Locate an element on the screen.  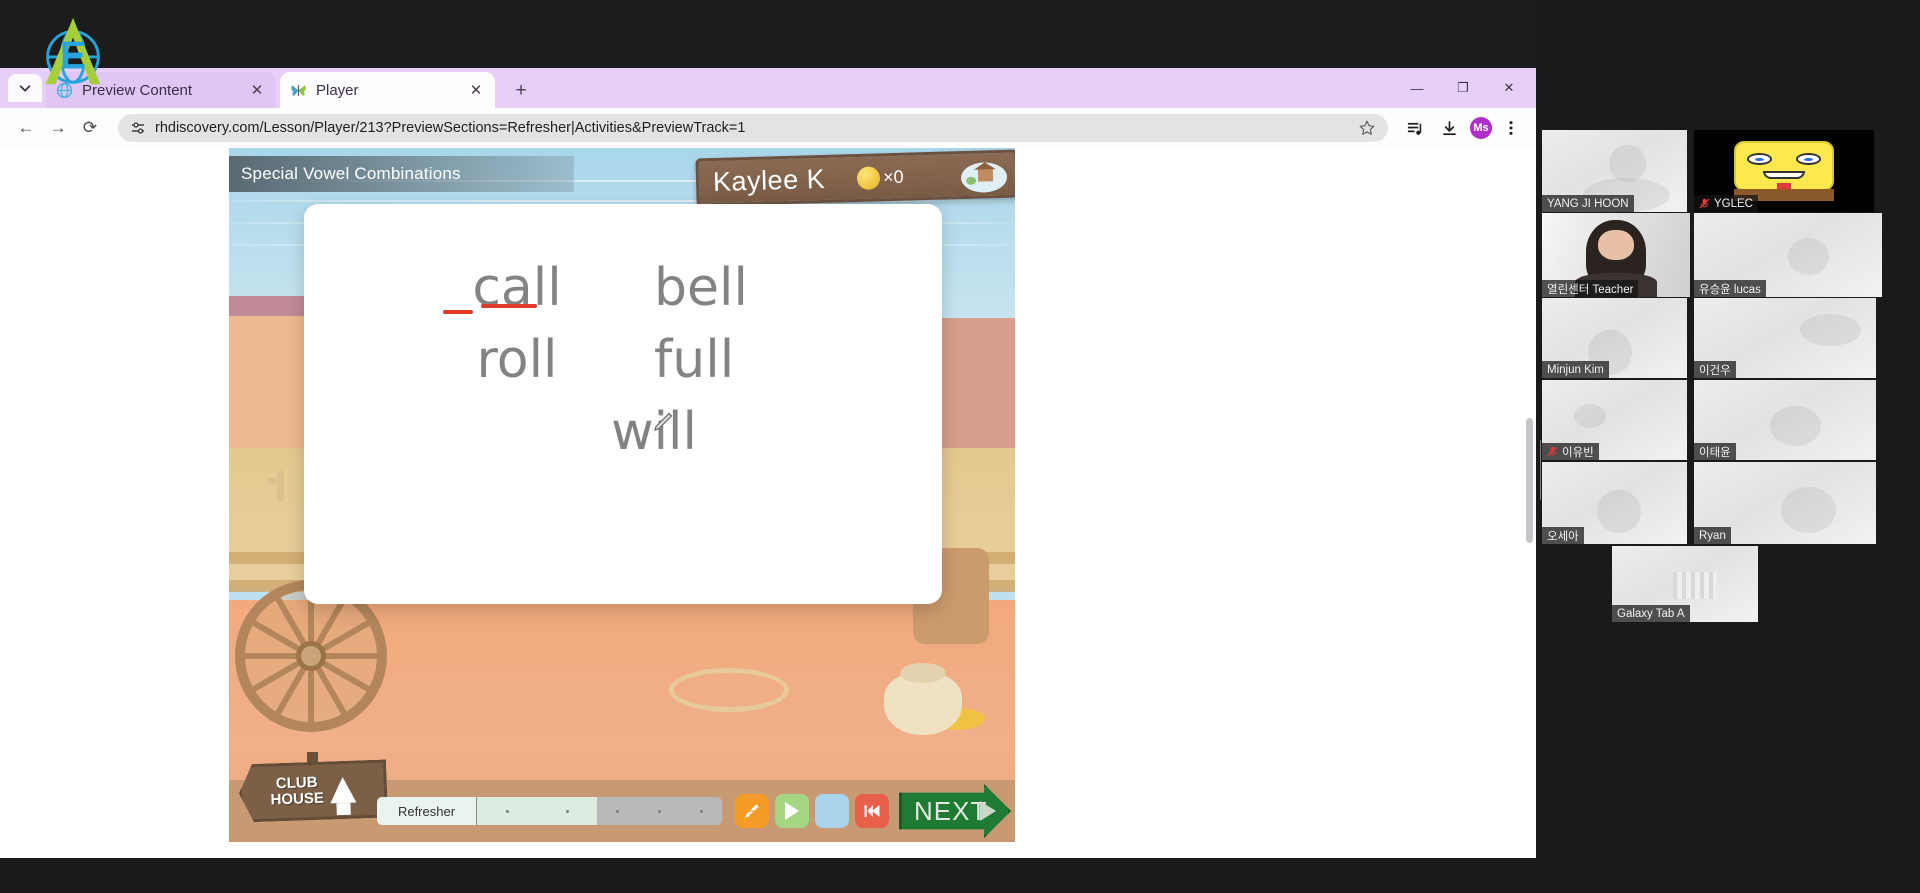
tab-player: Player ✕ is located at coordinates (387, 90).